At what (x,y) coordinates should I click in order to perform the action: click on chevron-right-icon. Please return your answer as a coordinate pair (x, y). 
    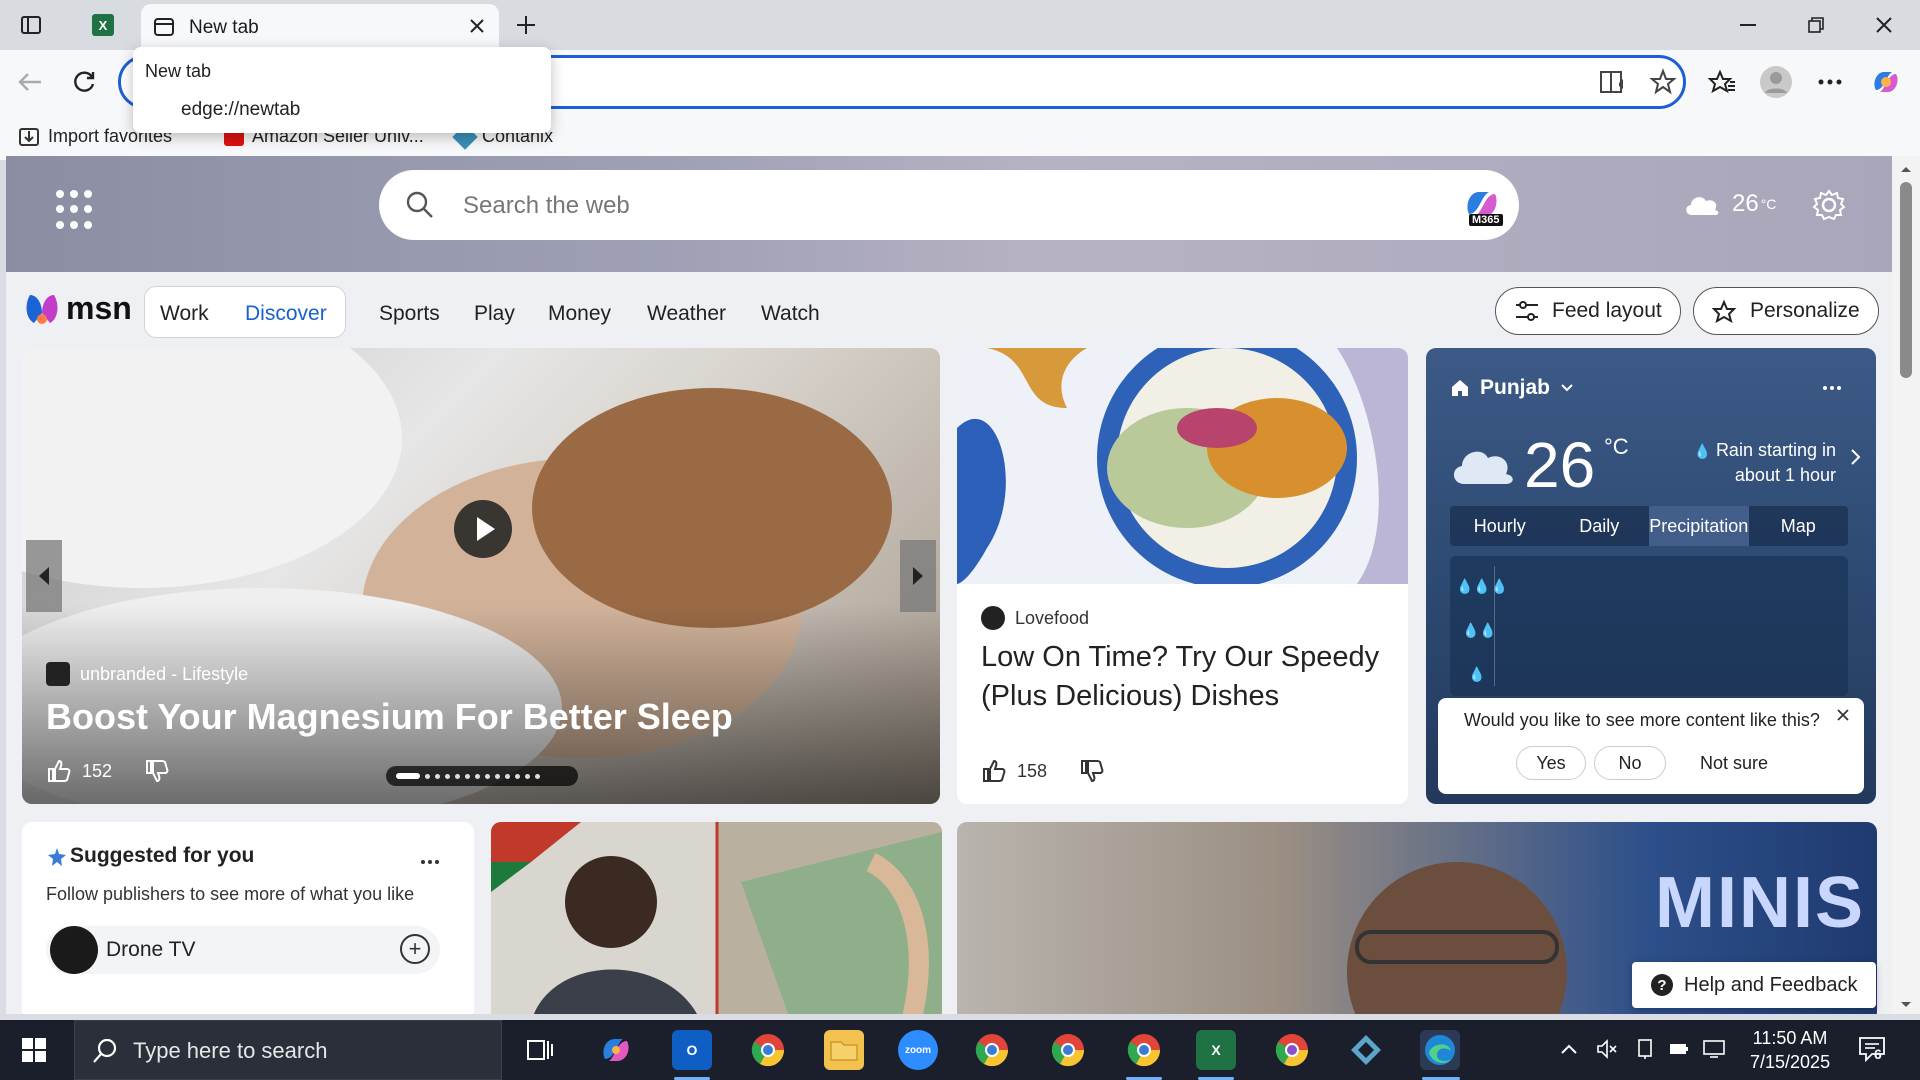
    Looking at the image, I should click on (1856, 459).